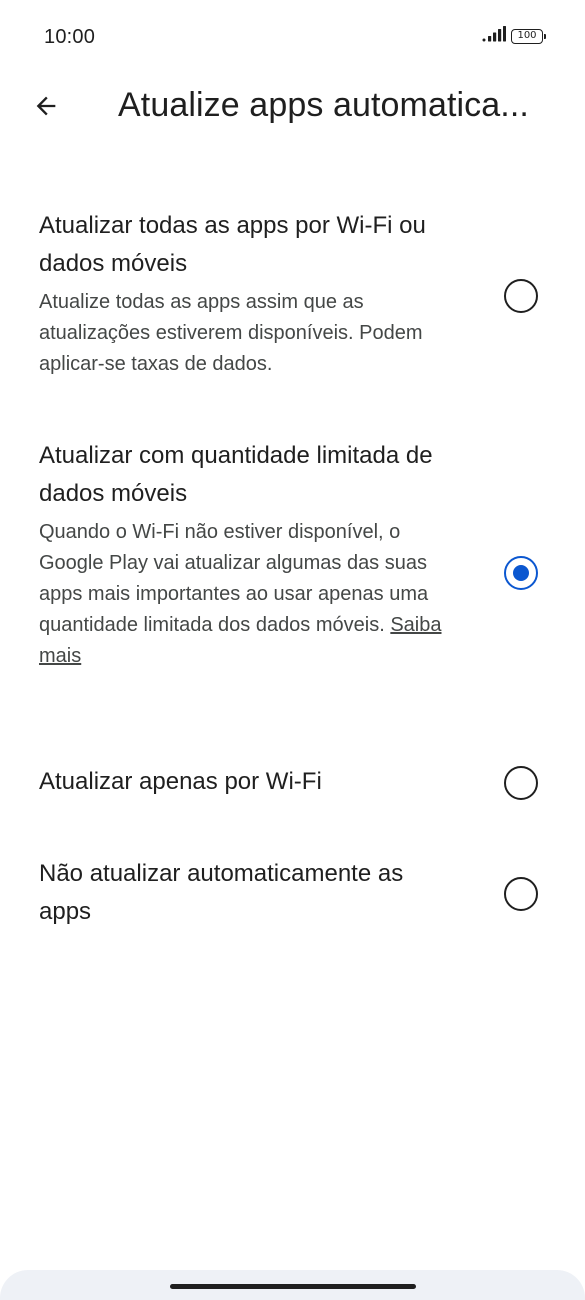 The image size is (585, 1300). I want to click on option-text: Atualizar apenas por Wi-Fi, so click(244, 782).